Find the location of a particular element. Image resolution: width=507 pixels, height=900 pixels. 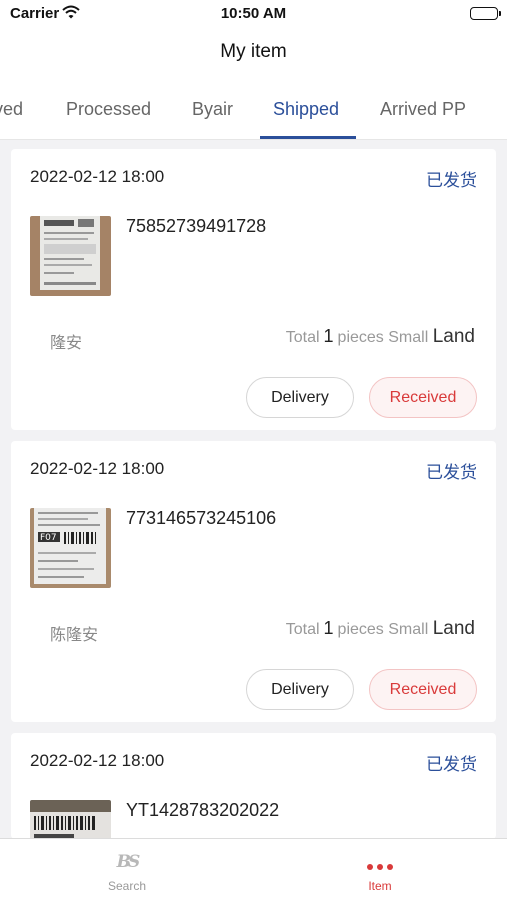

status-tabs: ved Processed Byair Shipped Arrived PP is located at coordinates (253, 108).